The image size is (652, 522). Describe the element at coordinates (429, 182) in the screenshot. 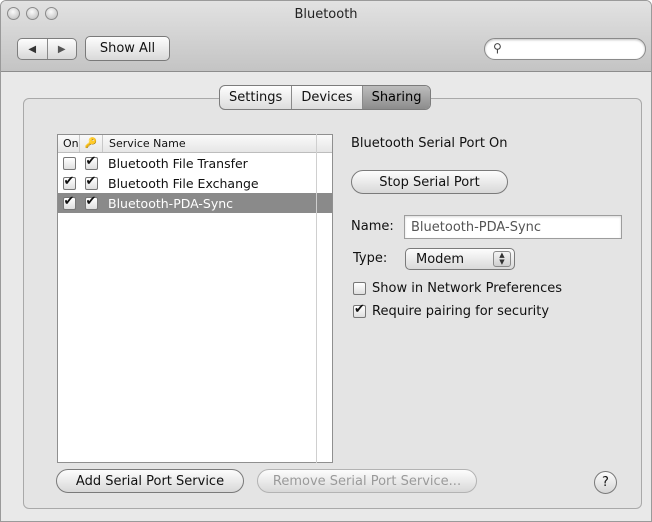

I see `stop-serial-port-button: Stop Serial Port` at that location.